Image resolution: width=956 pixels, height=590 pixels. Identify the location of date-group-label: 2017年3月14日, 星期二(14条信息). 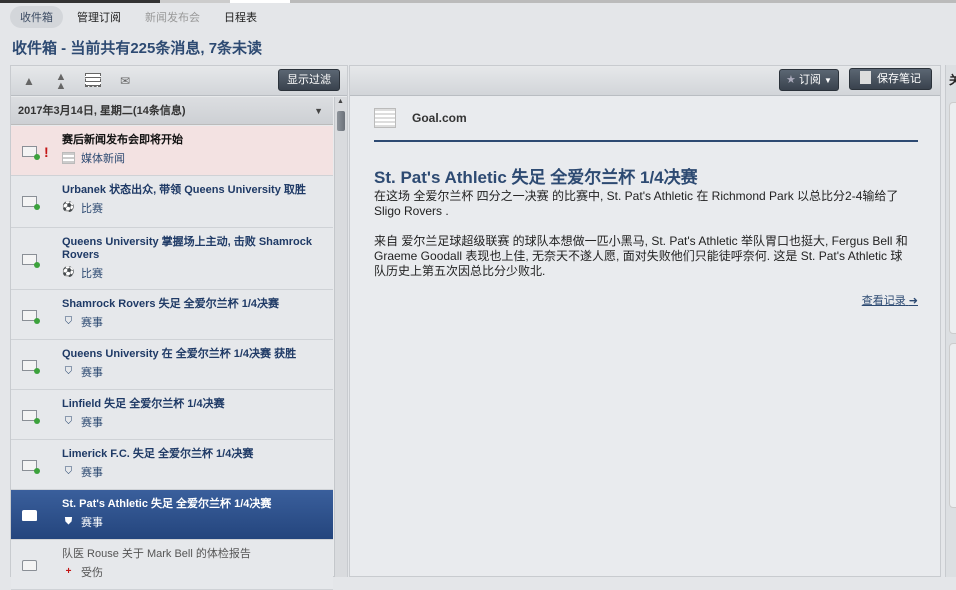
(102, 111).